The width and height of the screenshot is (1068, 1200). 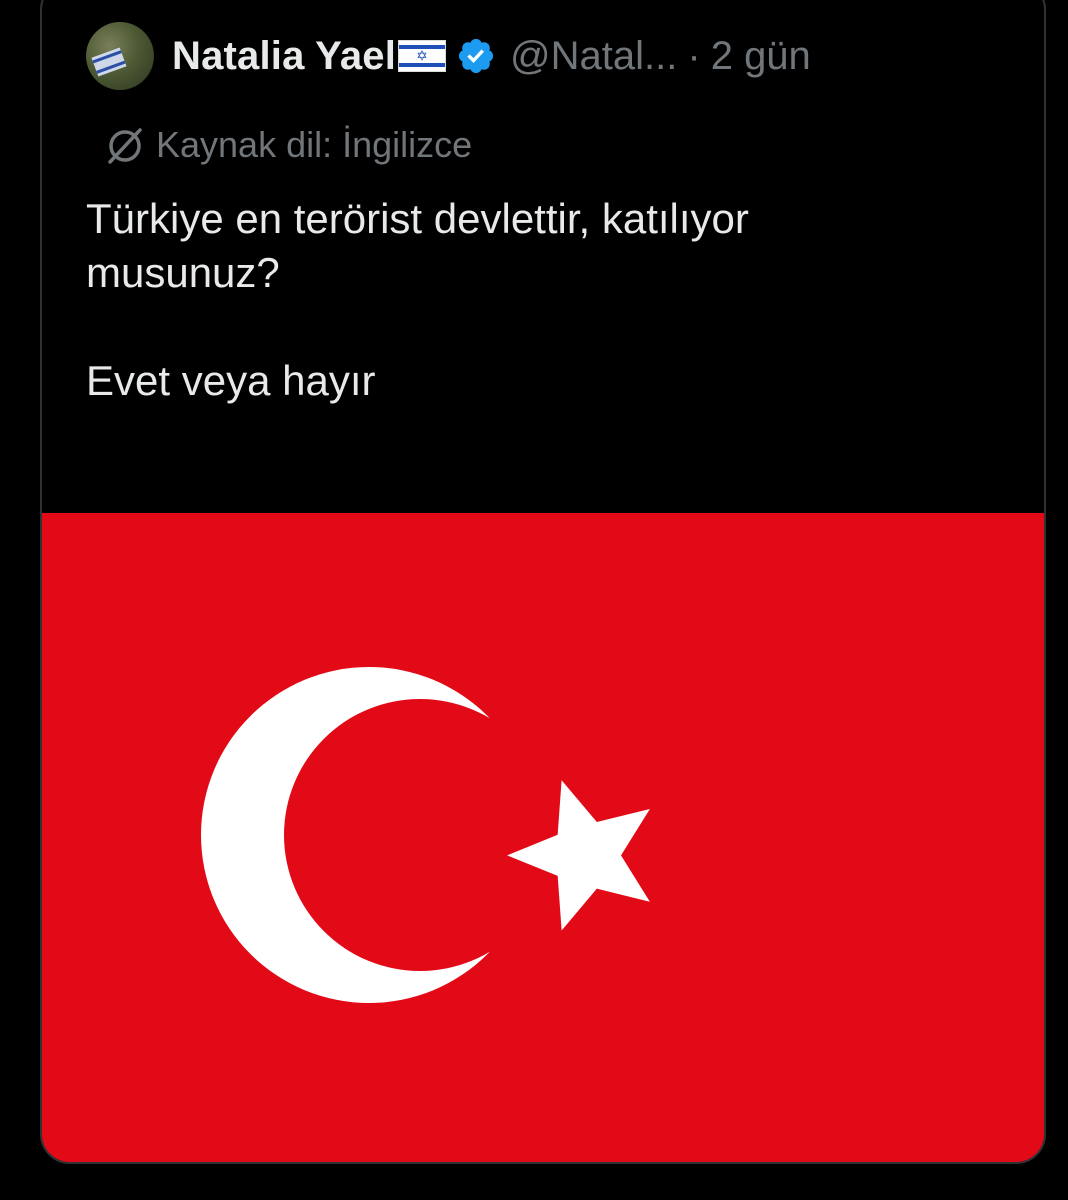 What do you see at coordinates (422, 56) in the screenshot?
I see `israel-flag-icon: ✡` at bounding box center [422, 56].